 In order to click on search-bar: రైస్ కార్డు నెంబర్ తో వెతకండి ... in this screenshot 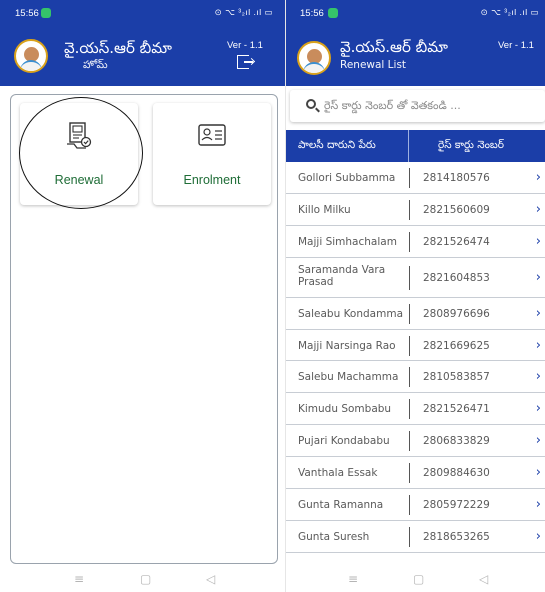, I will do `click(417, 106)`.